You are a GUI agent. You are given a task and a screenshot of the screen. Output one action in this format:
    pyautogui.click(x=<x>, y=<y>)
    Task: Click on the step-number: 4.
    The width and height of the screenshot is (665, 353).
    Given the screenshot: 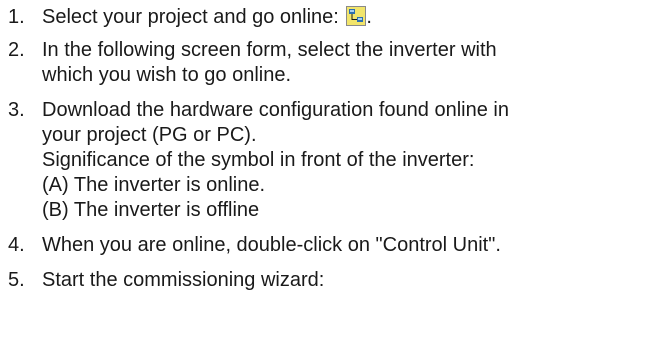 What is the action you would take?
    pyautogui.click(x=16, y=245)
    